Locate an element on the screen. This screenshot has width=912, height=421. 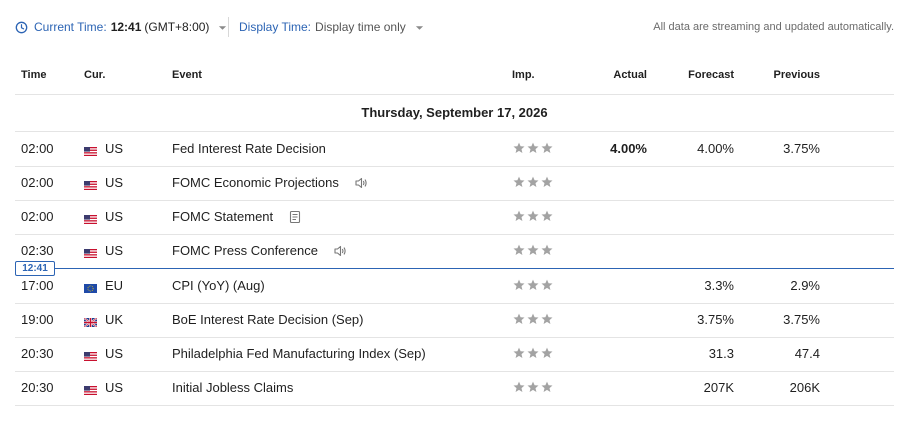
event-name-cell: FOMC Statement is located at coordinates (237, 216).